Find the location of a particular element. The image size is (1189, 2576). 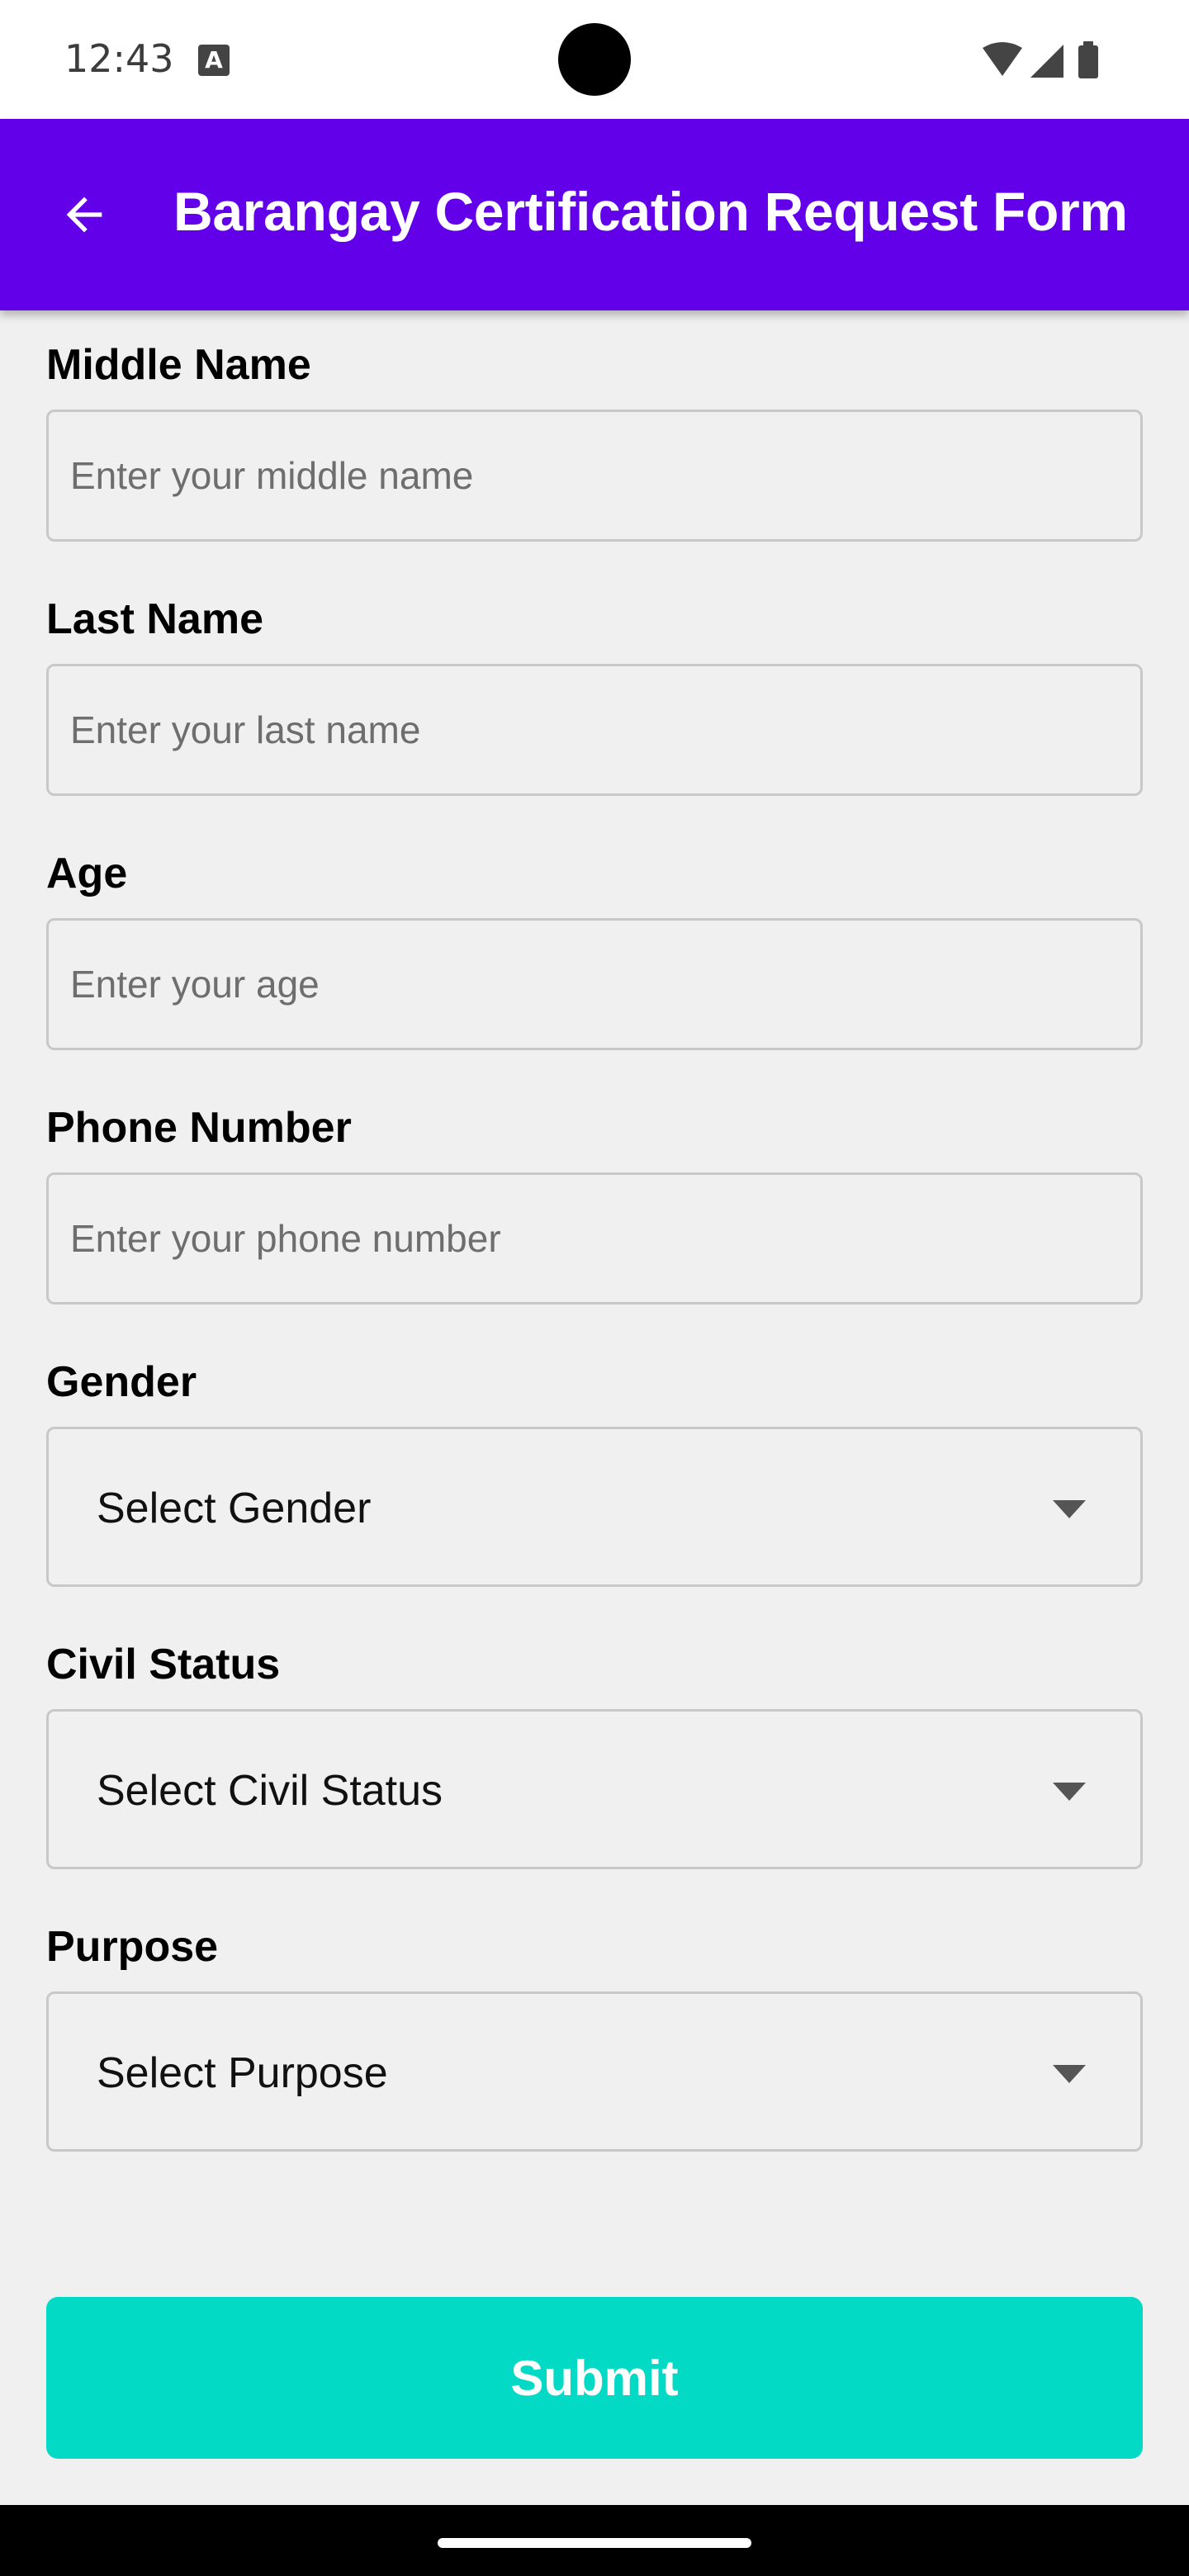

middle-name-input is located at coordinates (594, 476).